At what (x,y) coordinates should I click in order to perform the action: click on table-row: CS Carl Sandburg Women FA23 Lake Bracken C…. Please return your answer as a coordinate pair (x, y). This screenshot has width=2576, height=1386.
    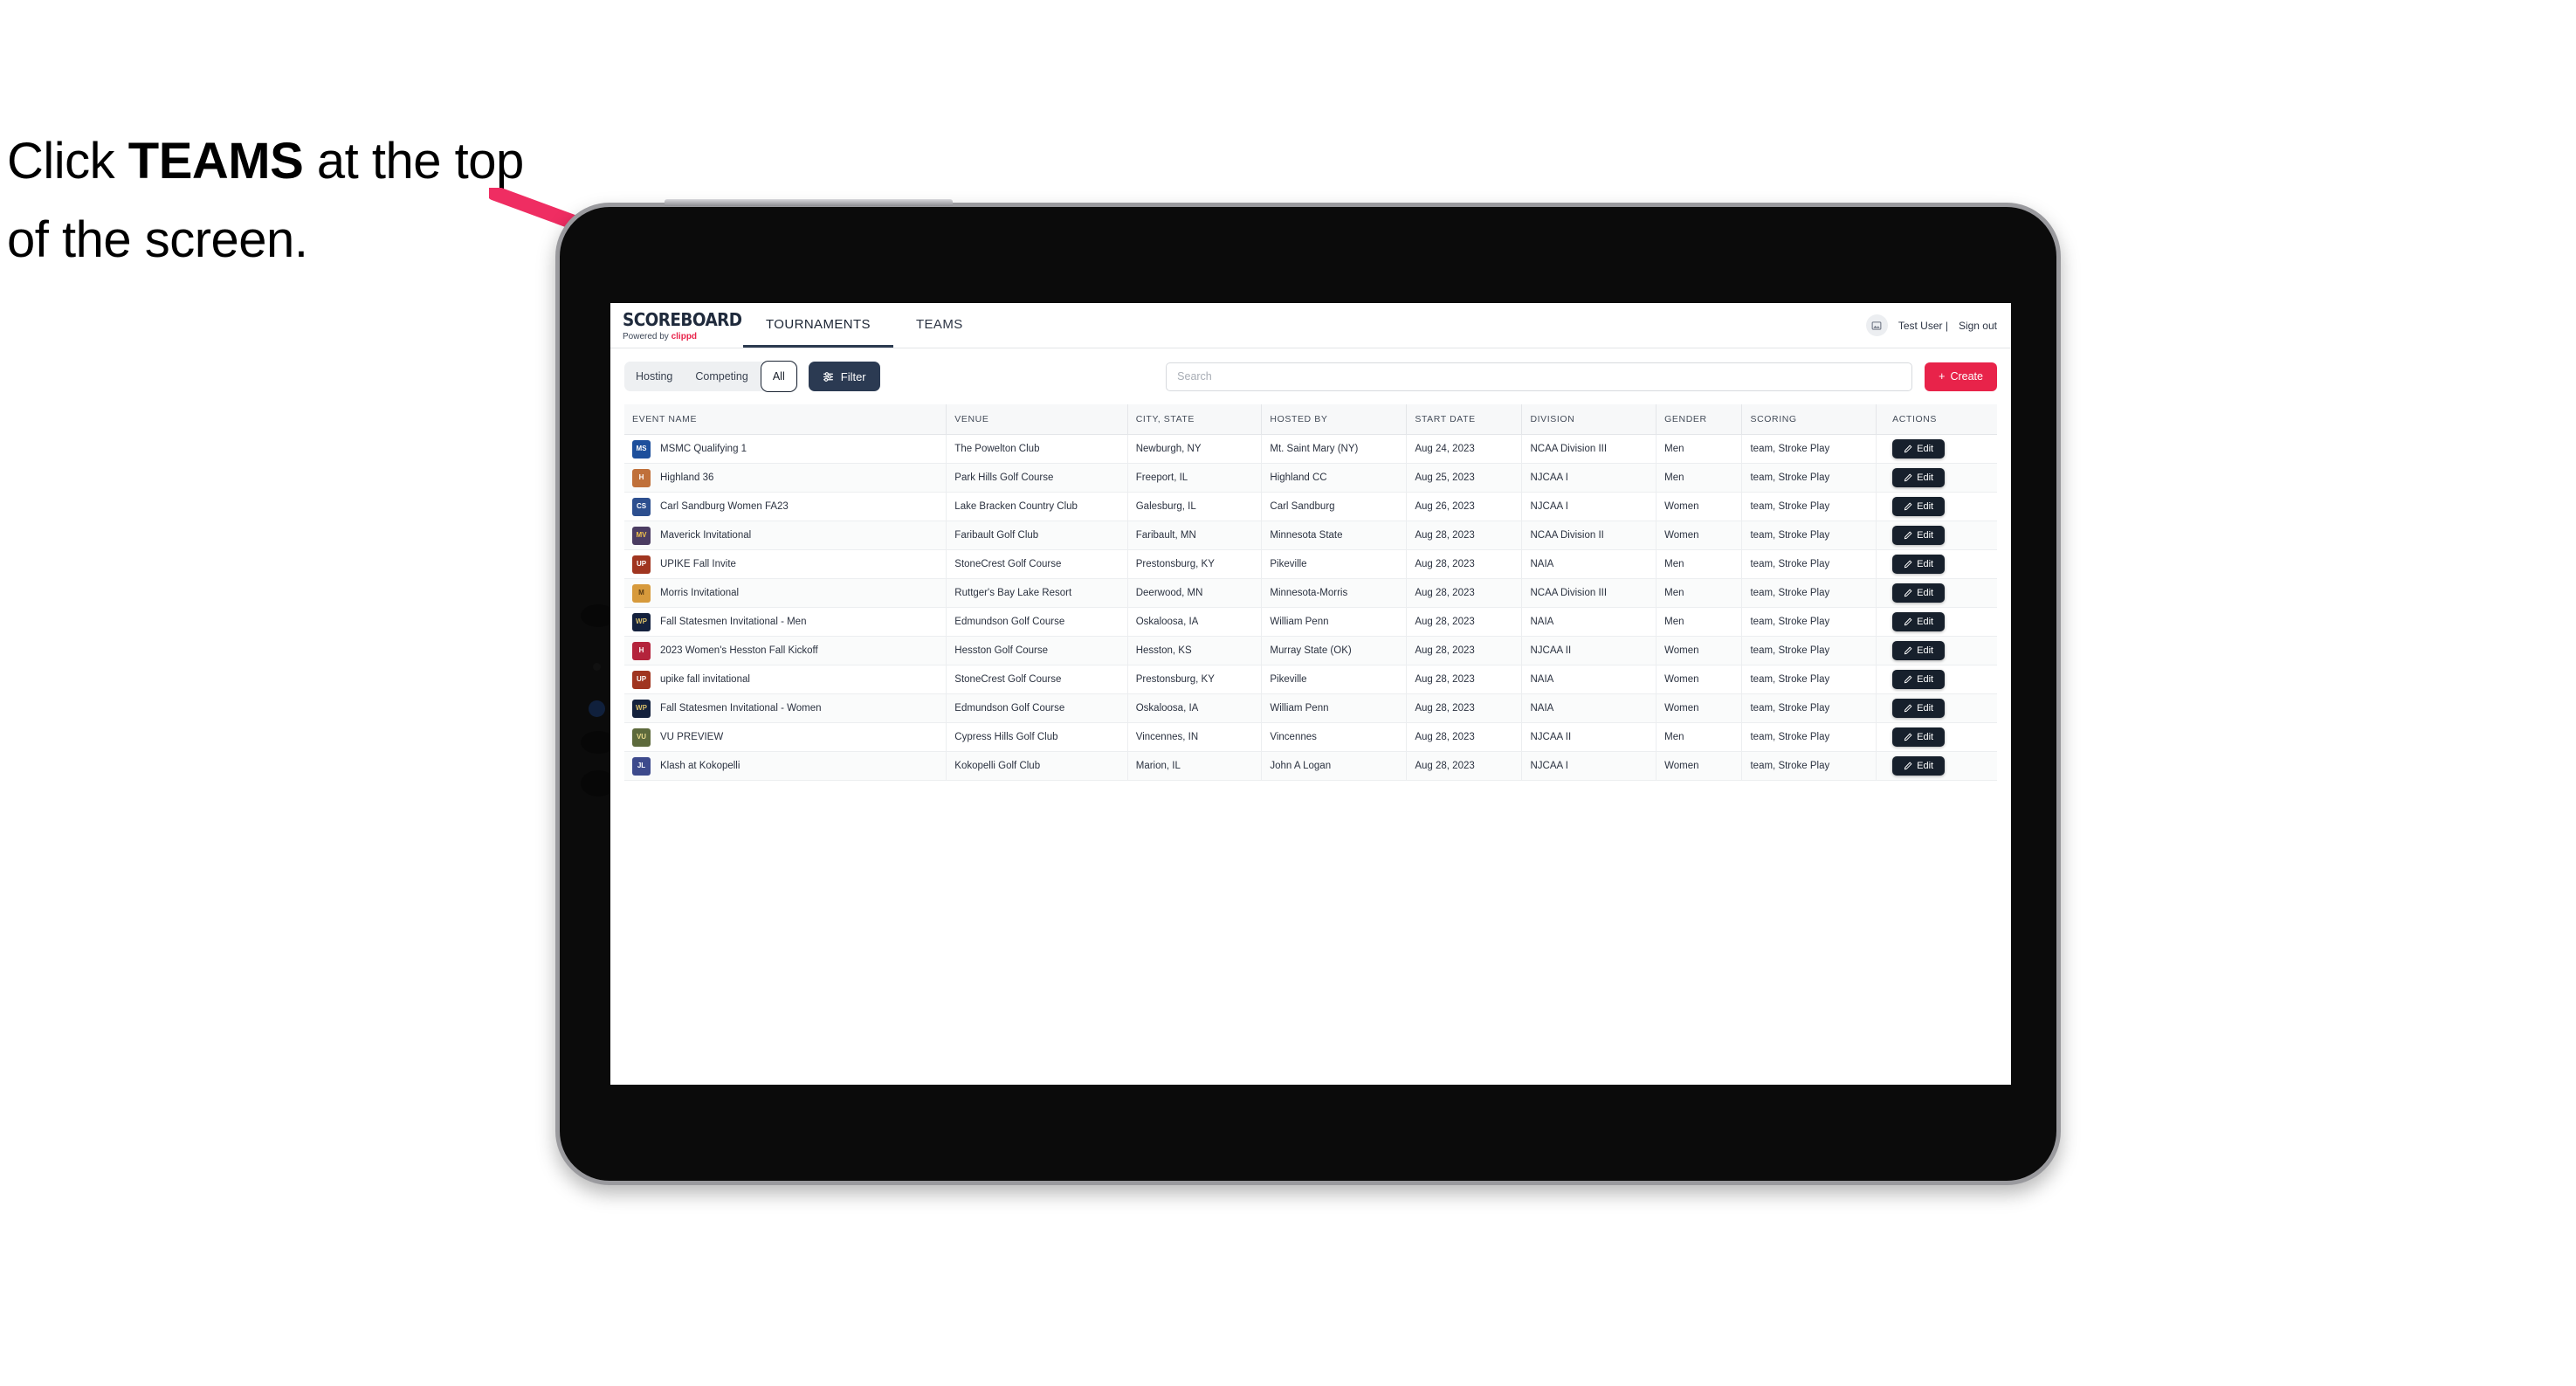
    Looking at the image, I should click on (1310, 507).